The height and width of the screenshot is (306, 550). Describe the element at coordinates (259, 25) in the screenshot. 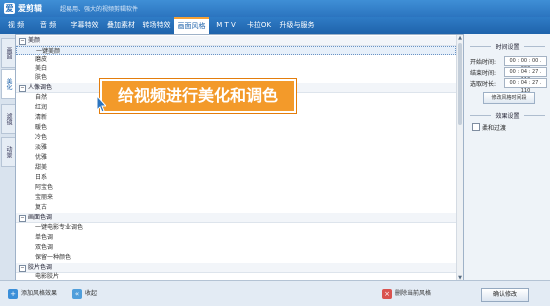

I see `tab-karaoke: 卡拉OK` at that location.